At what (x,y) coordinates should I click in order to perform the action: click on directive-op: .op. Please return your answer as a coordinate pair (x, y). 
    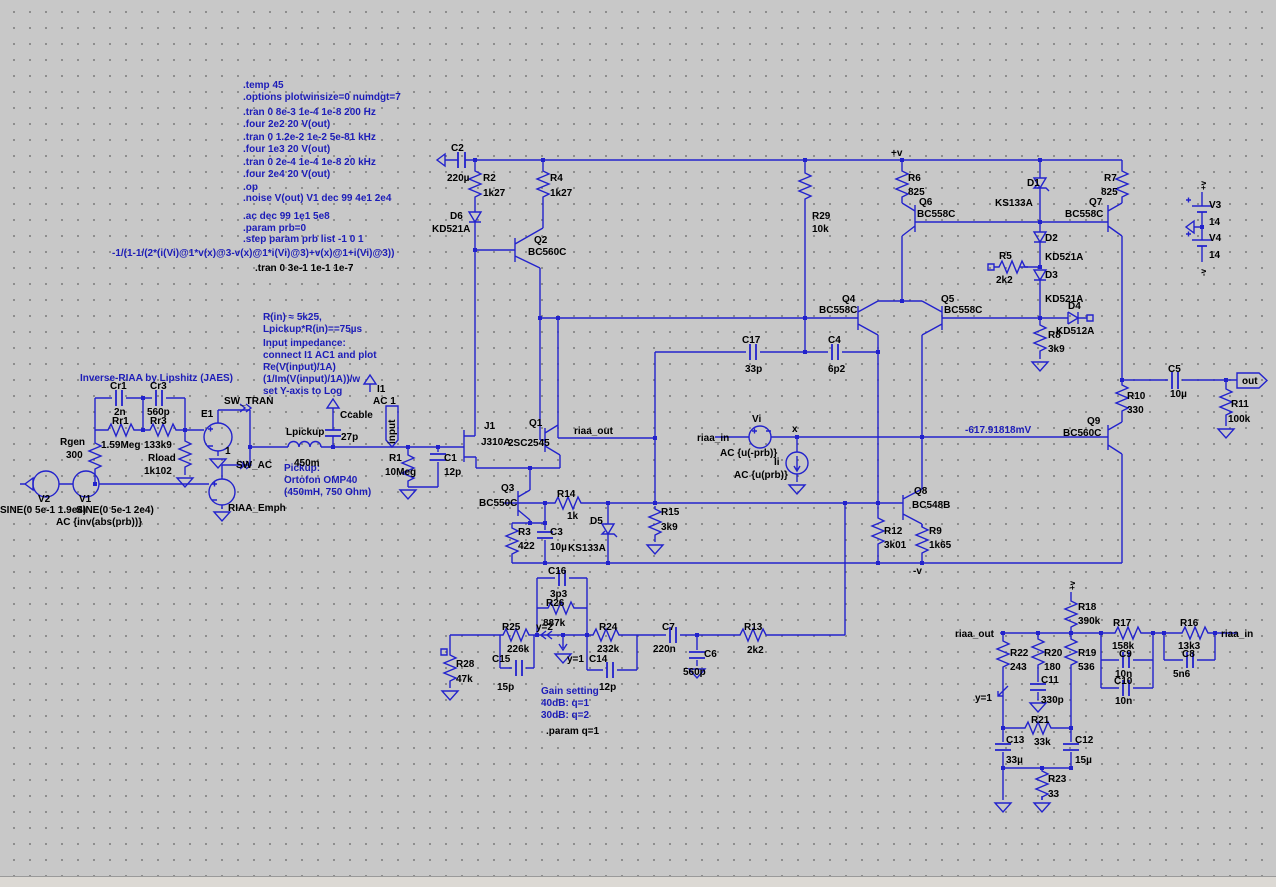
    Looking at the image, I should click on (250, 187).